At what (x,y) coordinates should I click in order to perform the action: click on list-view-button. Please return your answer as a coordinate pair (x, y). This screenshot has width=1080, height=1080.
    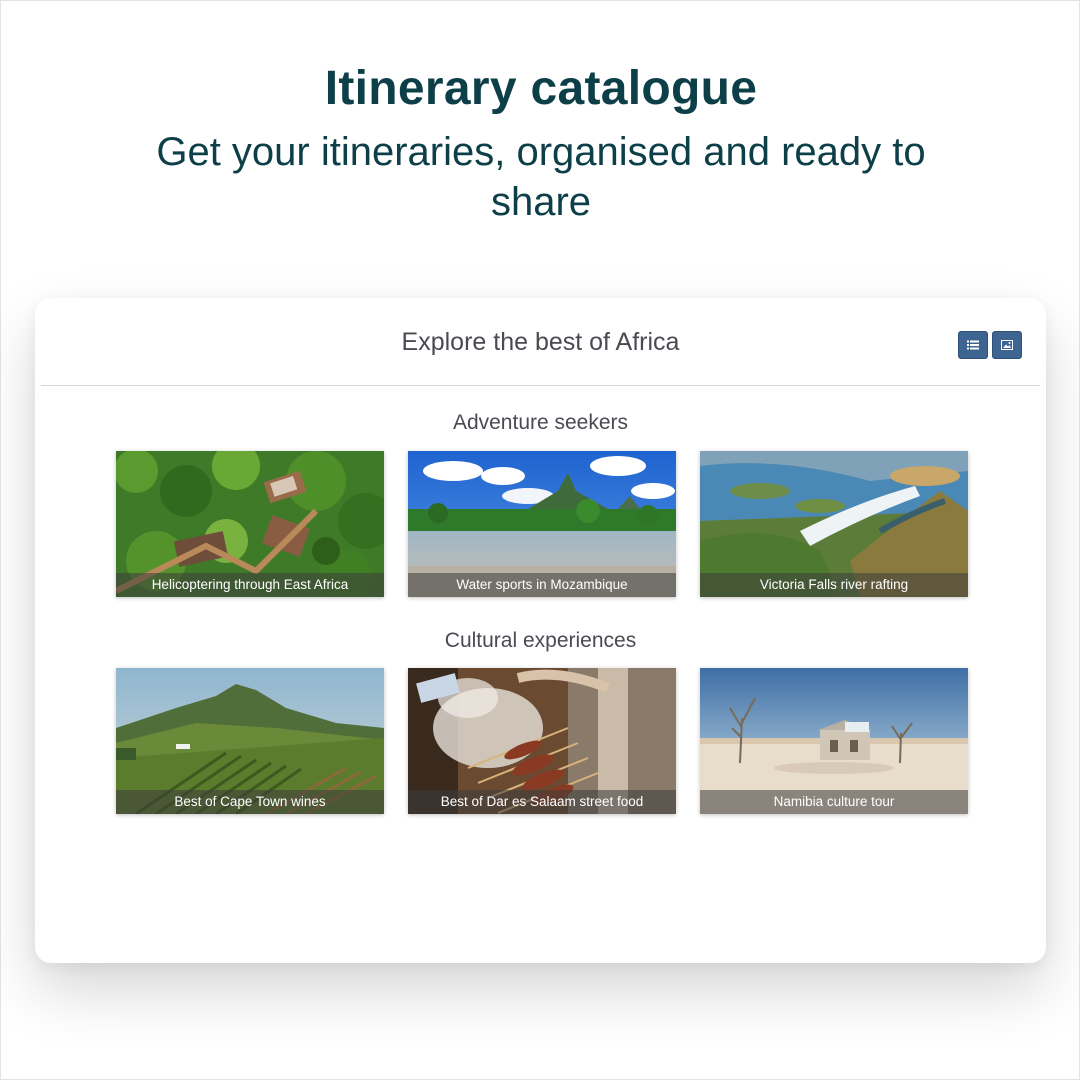
    Looking at the image, I should click on (973, 345).